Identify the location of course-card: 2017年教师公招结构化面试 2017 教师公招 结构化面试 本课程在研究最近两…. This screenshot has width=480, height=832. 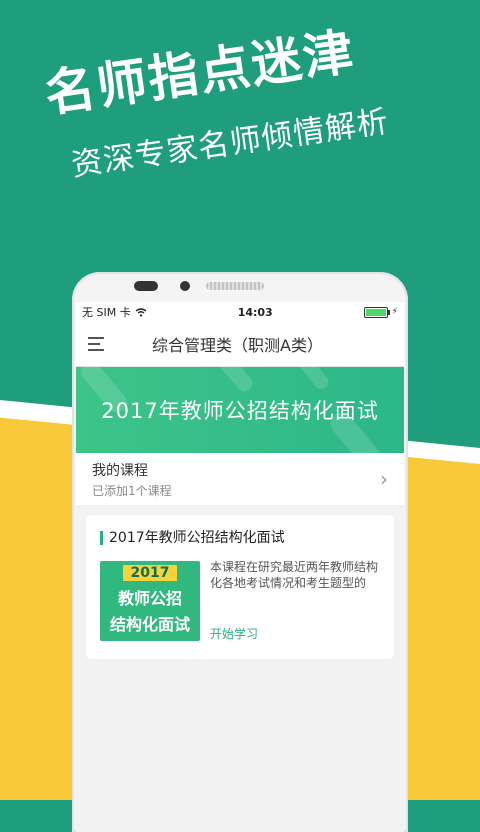
(240, 587).